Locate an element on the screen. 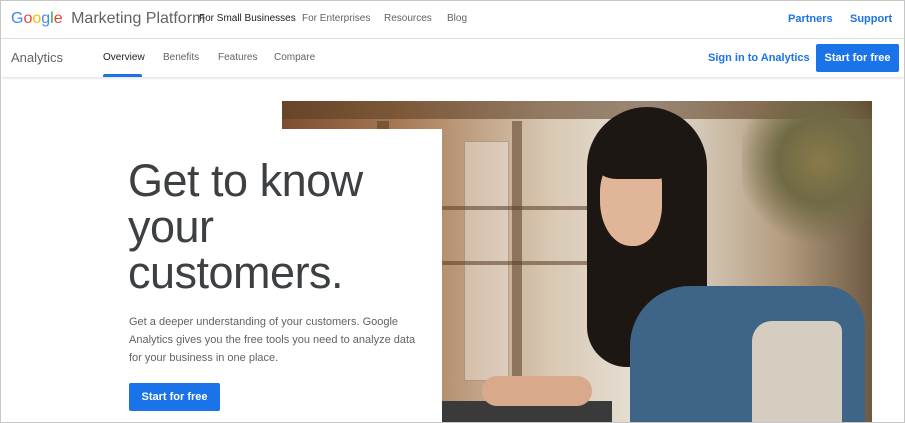 This screenshot has width=905, height=423. nav-for-small-businesses: For Small Businesses is located at coordinates (247, 18).